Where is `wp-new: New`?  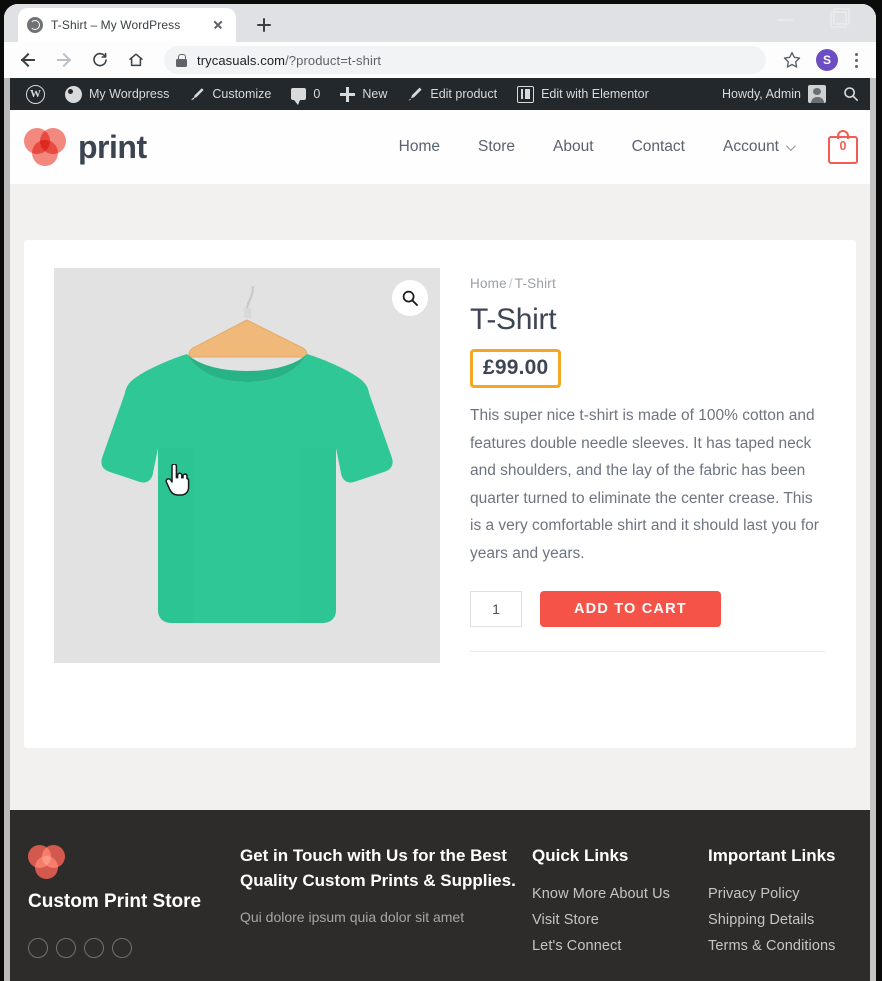
wp-new: New is located at coordinates (363, 94).